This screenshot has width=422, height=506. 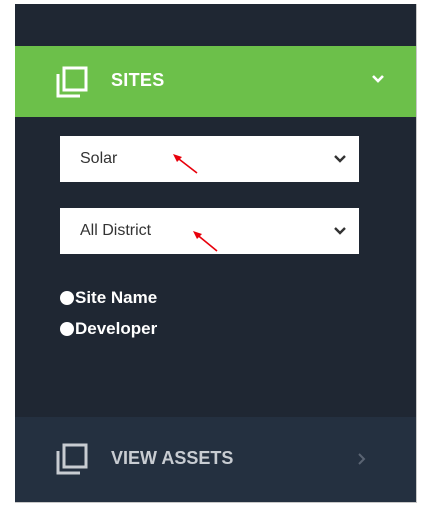 I want to click on chevron-right-icon, so click(x=362, y=459).